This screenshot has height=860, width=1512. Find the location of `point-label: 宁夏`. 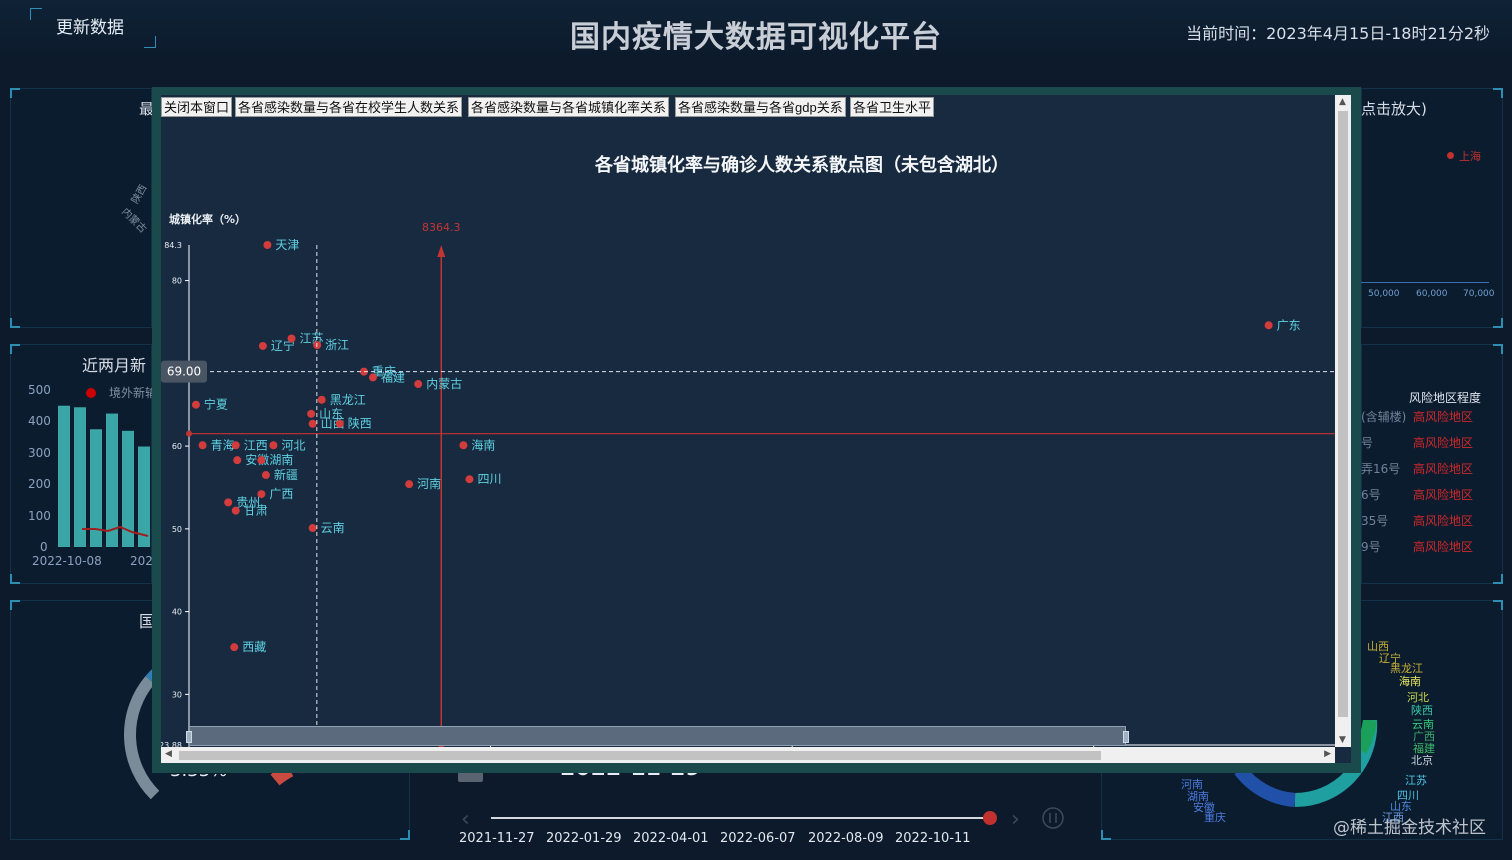

point-label: 宁夏 is located at coordinates (216, 404).